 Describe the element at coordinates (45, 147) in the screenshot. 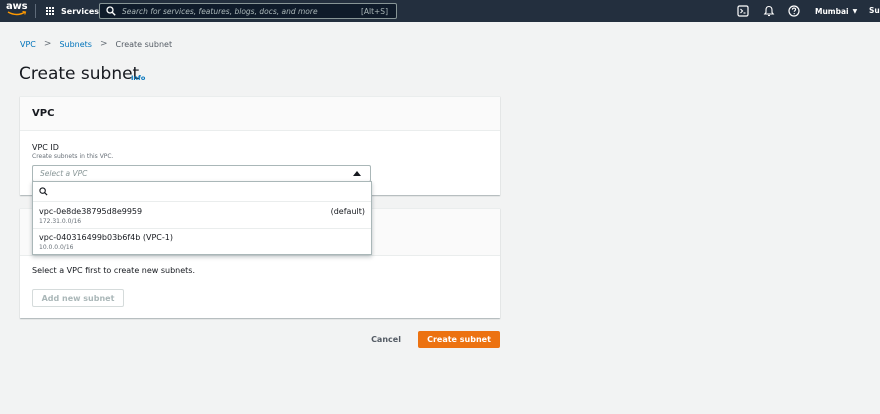

I see `vpc-id-label: VPC ID` at that location.